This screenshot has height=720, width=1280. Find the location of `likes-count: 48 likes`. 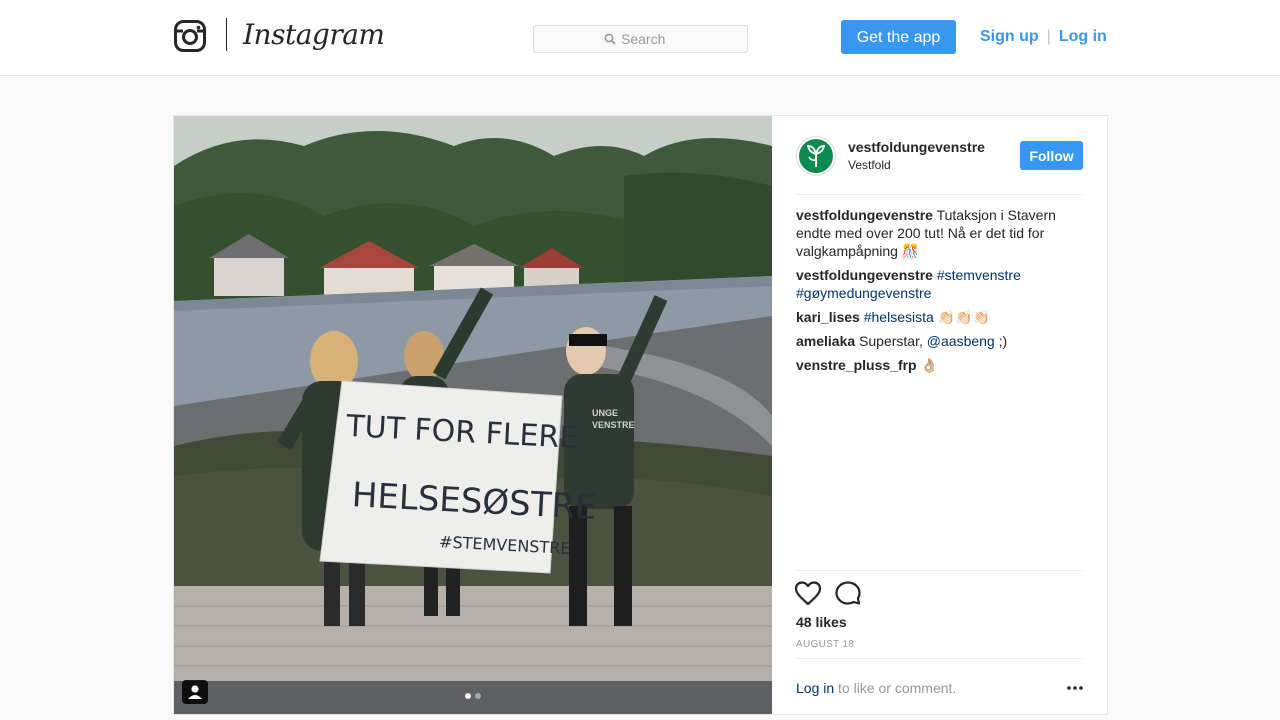

likes-count: 48 likes is located at coordinates (821, 622).